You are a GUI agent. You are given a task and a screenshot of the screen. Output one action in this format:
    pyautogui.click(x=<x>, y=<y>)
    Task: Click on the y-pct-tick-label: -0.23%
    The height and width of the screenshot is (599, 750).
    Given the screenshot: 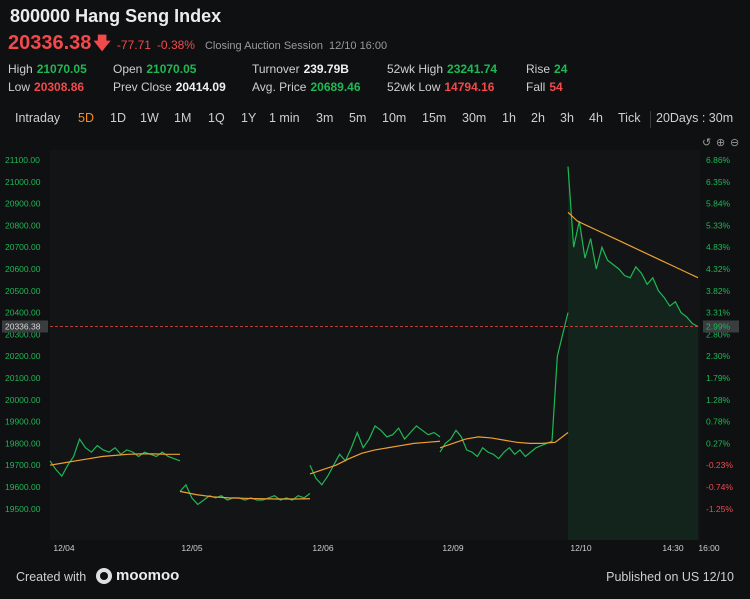 What is the action you would take?
    pyautogui.click(x=719, y=465)
    